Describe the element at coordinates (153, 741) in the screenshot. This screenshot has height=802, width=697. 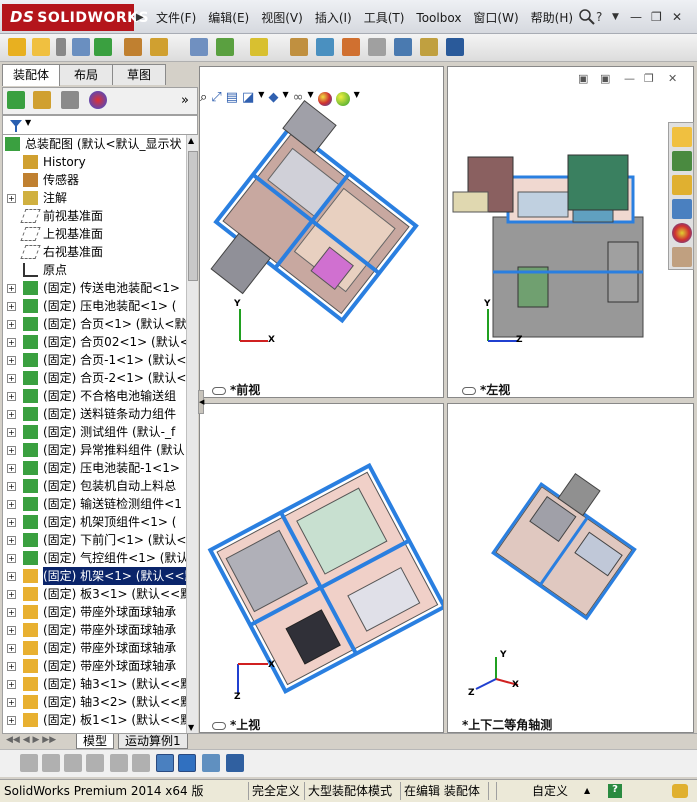
I see `tab-motion-study: 运动算例1` at that location.